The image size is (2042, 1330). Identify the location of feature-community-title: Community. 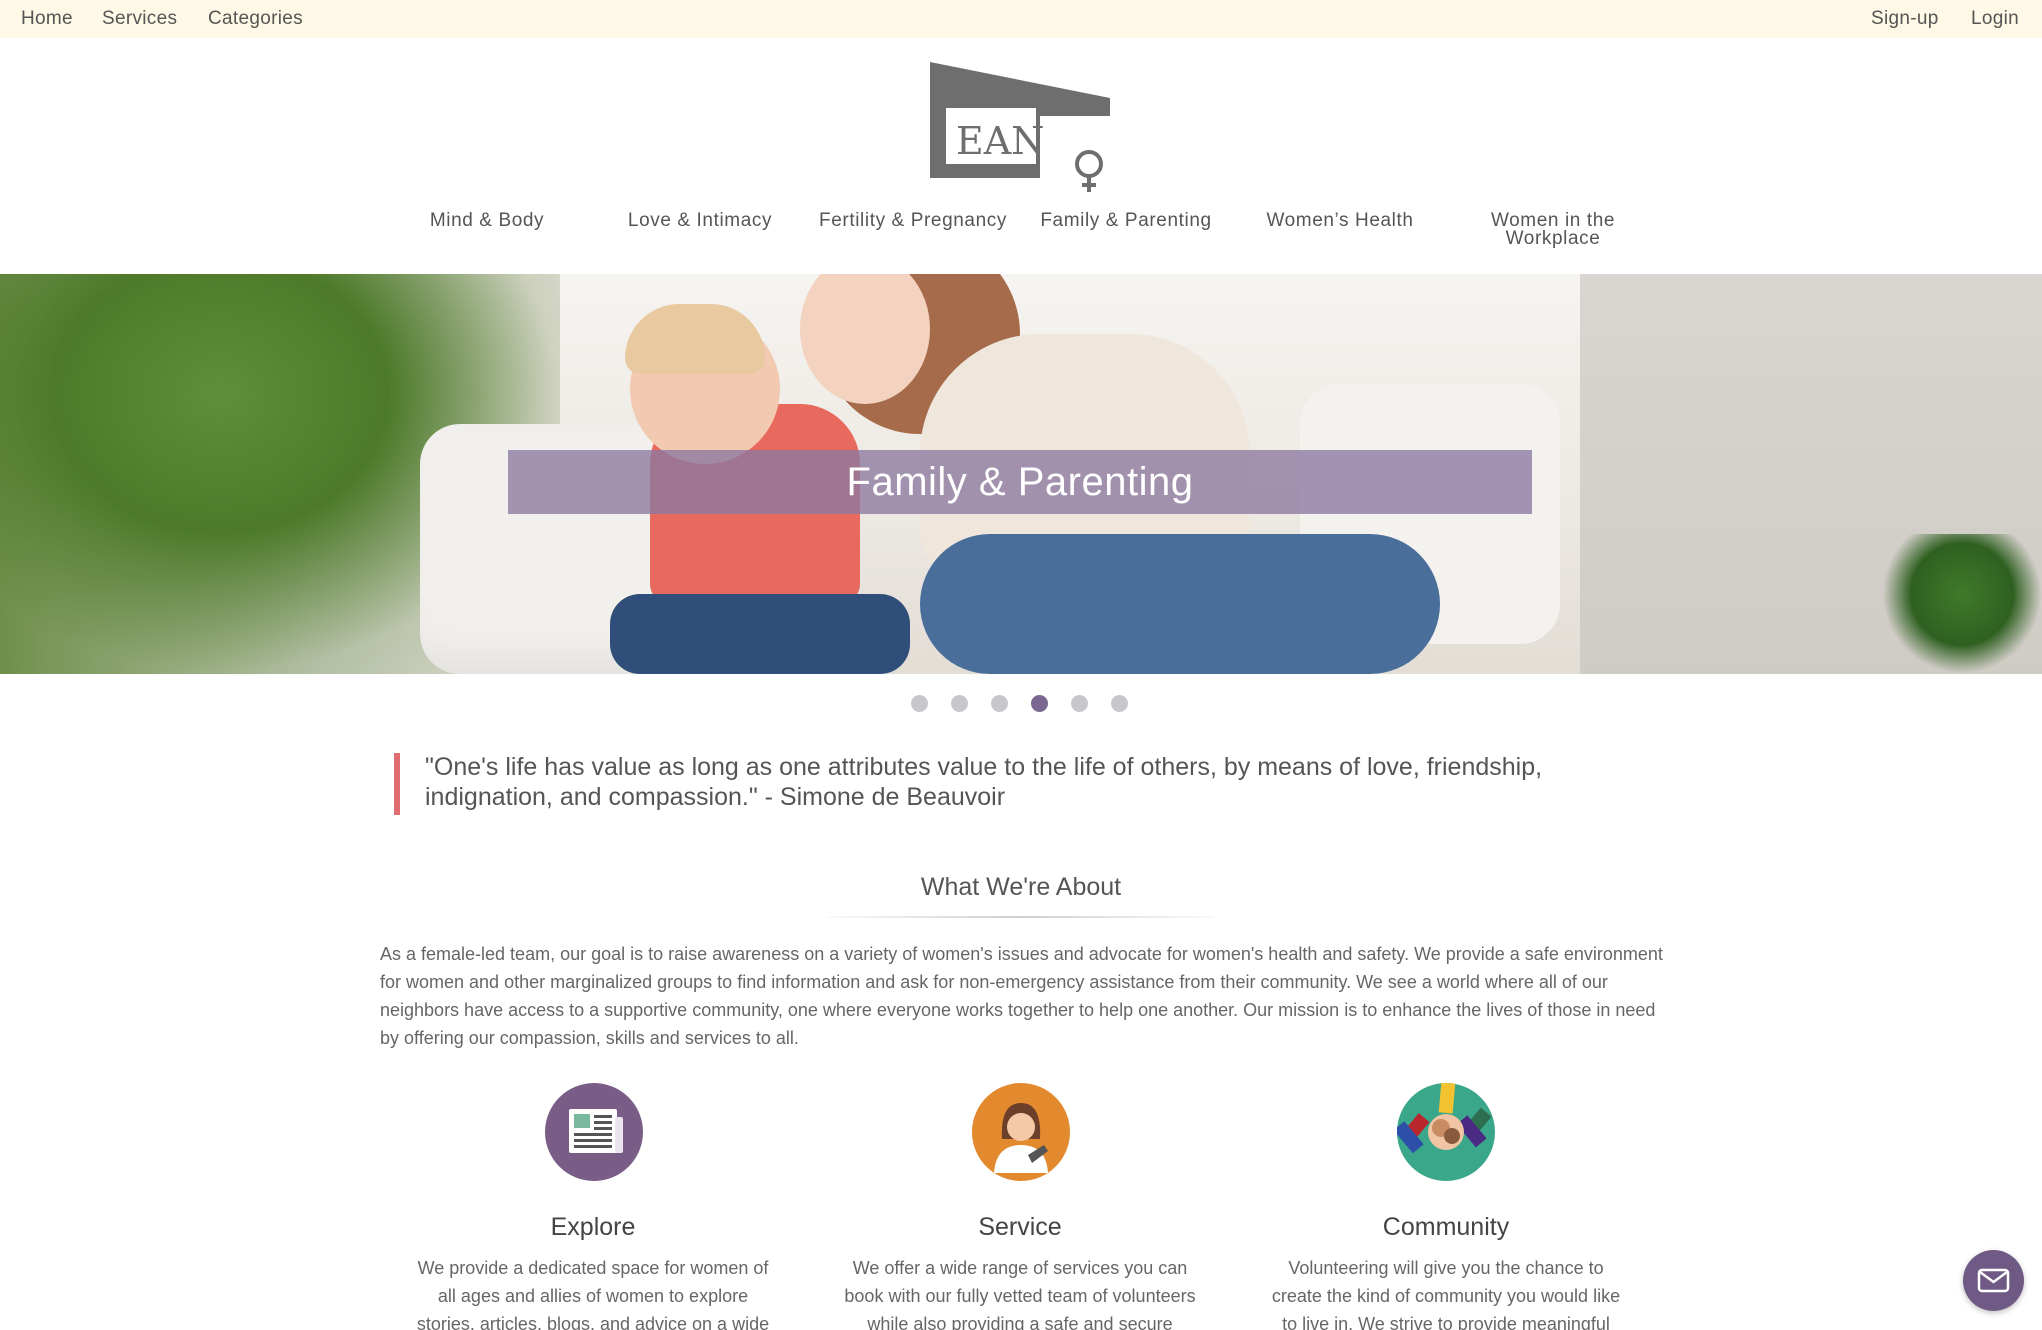
(1446, 1227).